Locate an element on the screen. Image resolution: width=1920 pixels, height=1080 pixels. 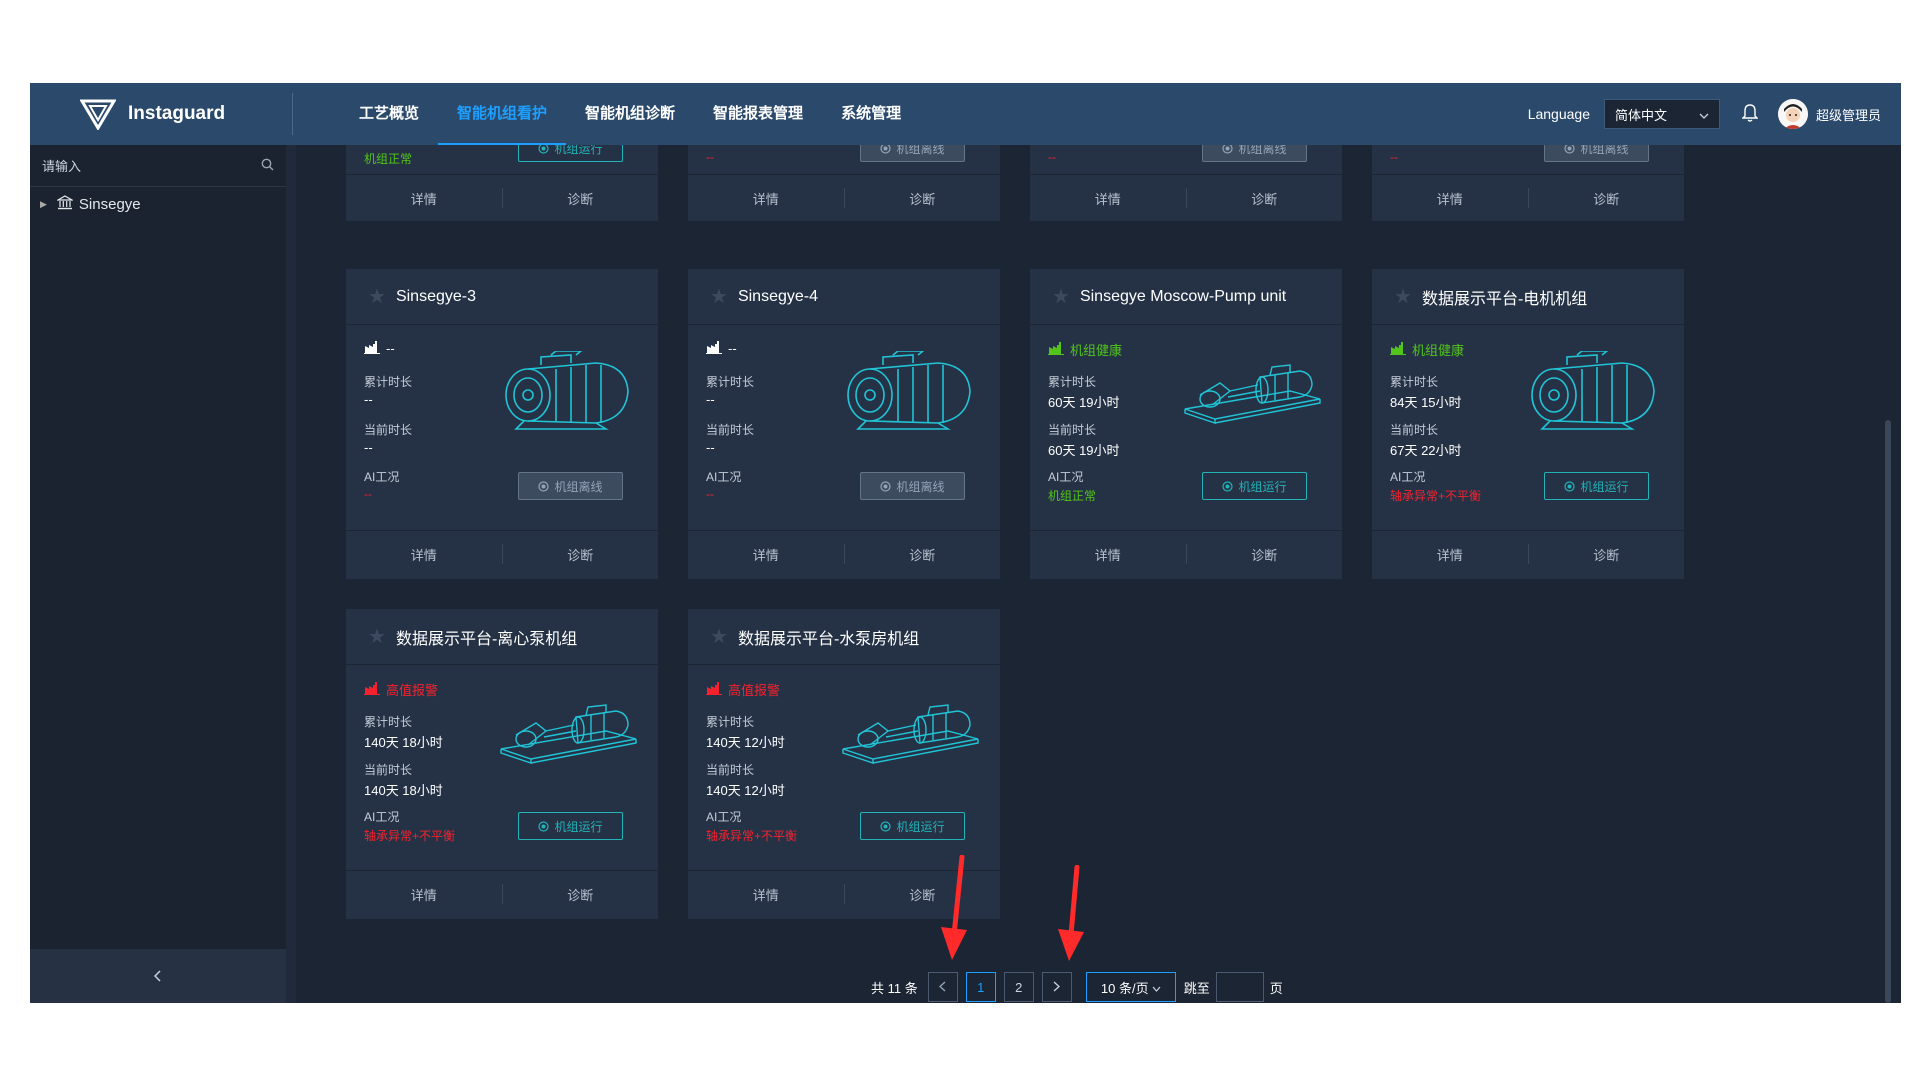
unit-card: ★ Sinsegye-3 -- 累计时长 -- 当前时长 -- AI工况 -- 机组离线 详情 诊断 is located at coordinates (502, 424).